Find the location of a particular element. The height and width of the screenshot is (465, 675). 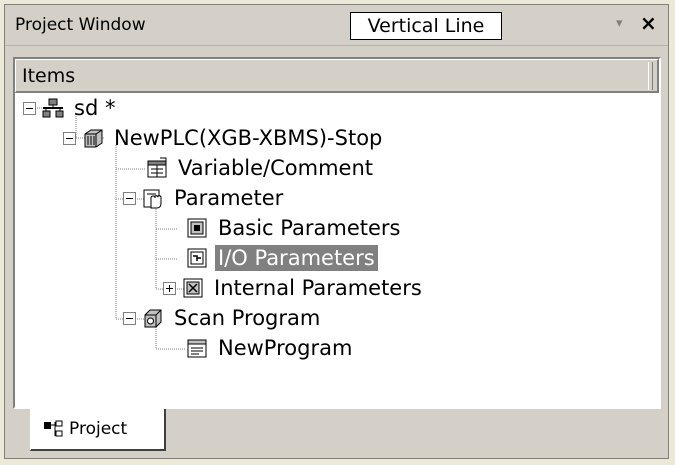

tree-node-label: Parameter is located at coordinates (229, 198).